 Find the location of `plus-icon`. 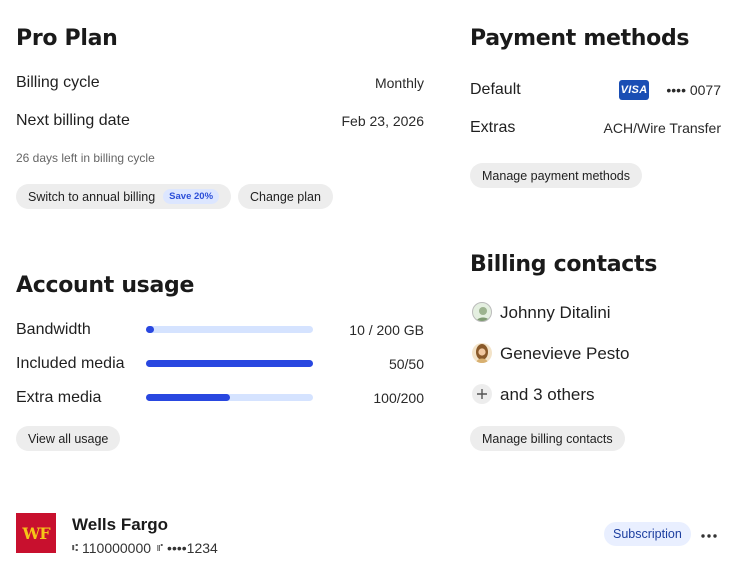

plus-icon is located at coordinates (482, 394).